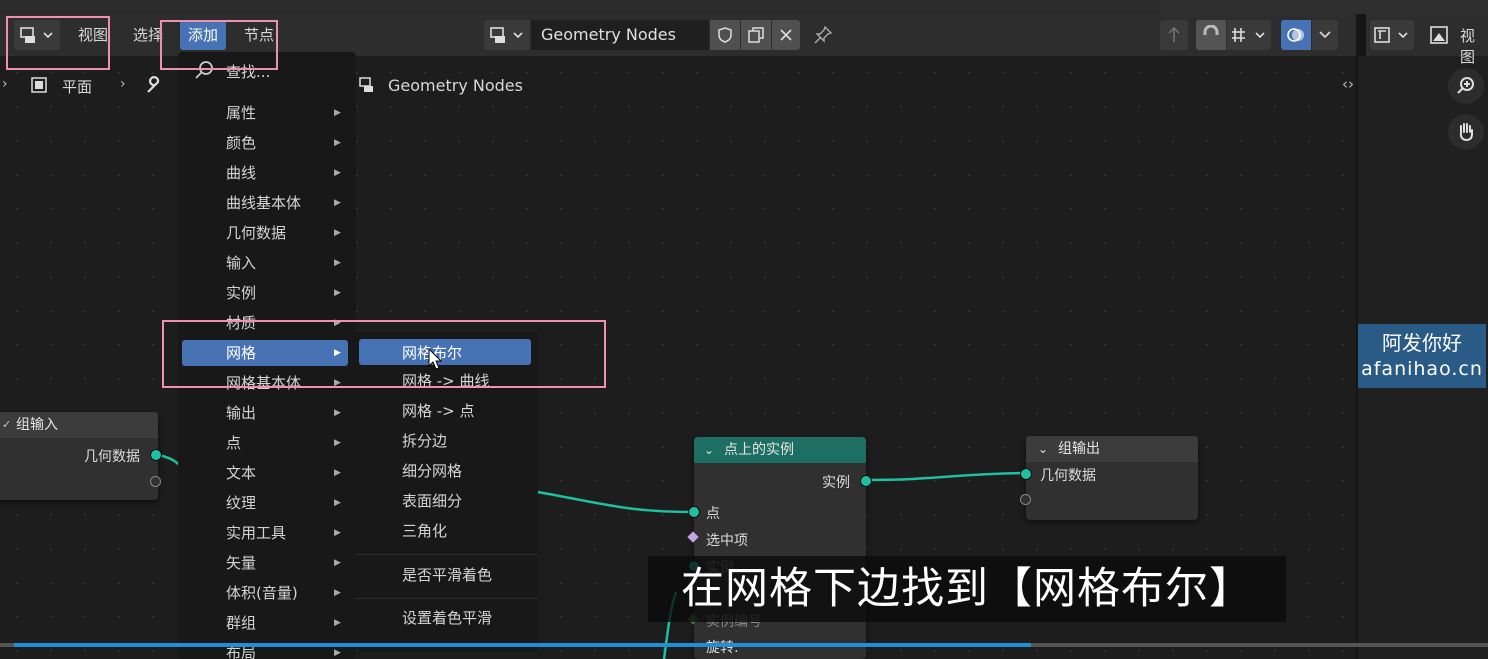 This screenshot has height=659, width=1488. Describe the element at coordinates (759, 450) in the screenshot. I see `instance-on-points-title: 点上的实例` at that location.